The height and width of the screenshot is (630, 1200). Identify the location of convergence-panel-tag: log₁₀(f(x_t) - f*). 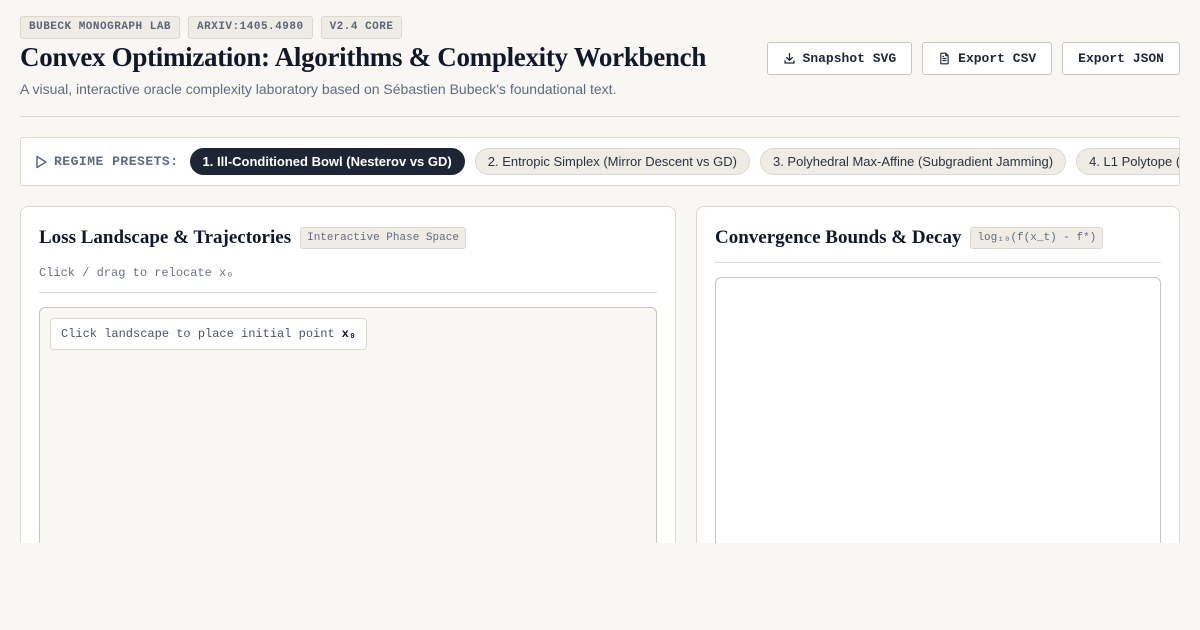
(1037, 238).